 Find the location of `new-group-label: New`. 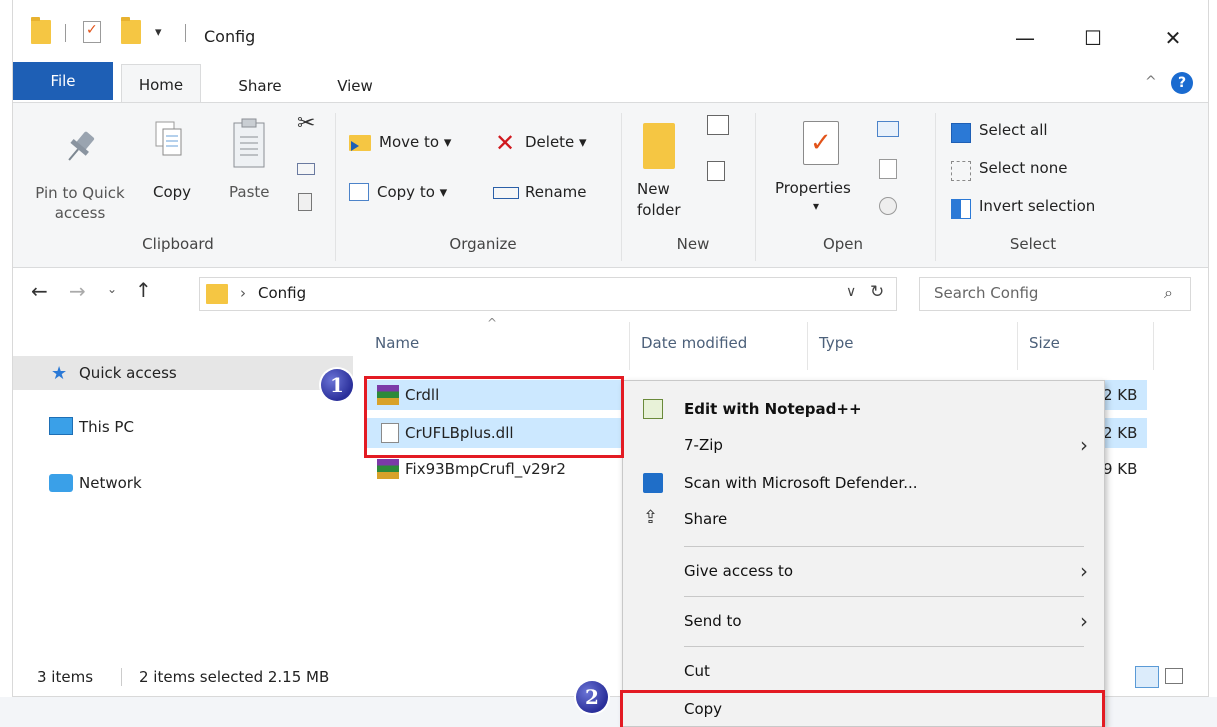

new-group-label: New is located at coordinates (693, 244).